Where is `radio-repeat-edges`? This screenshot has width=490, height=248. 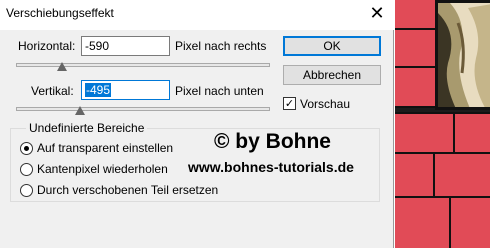 radio-repeat-edges is located at coordinates (26, 169).